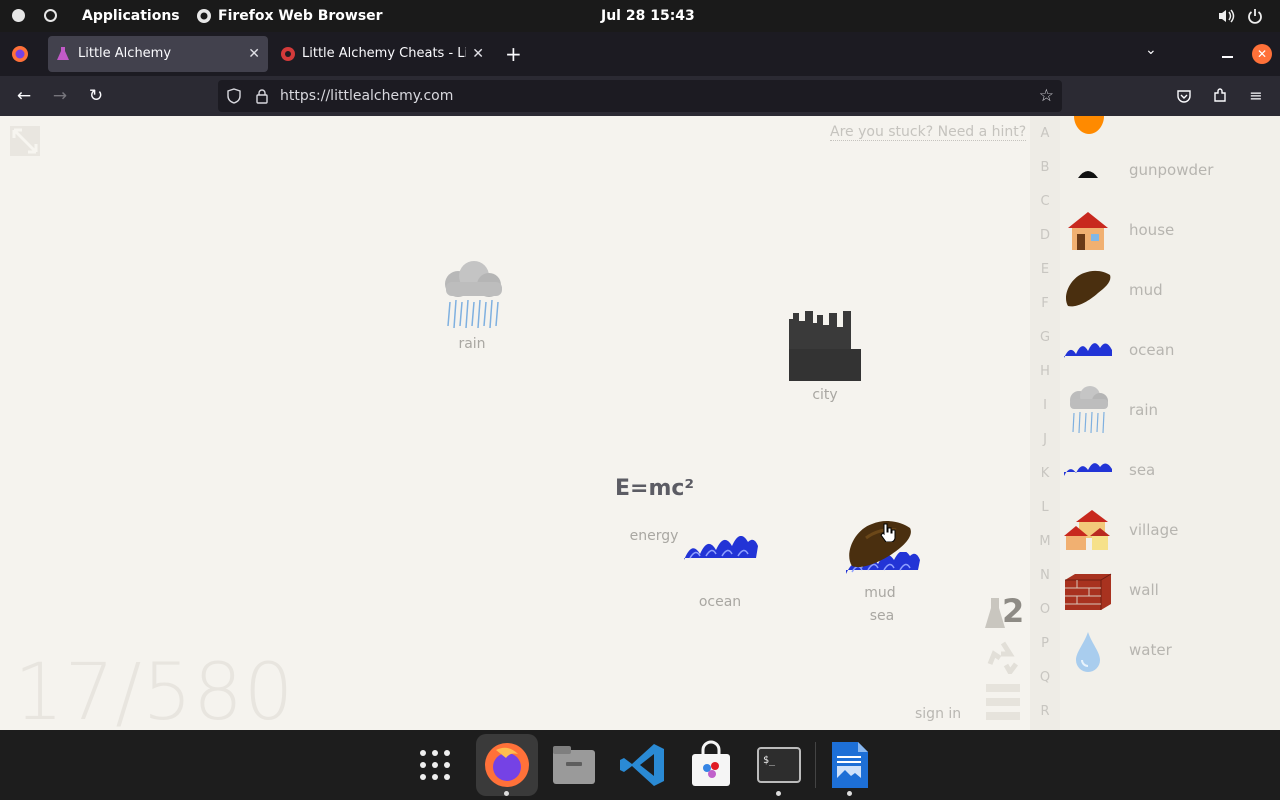 The width and height of the screenshot is (1280, 800). What do you see at coordinates (1142, 470) in the screenshot?
I see `library-item-label: sea` at bounding box center [1142, 470].